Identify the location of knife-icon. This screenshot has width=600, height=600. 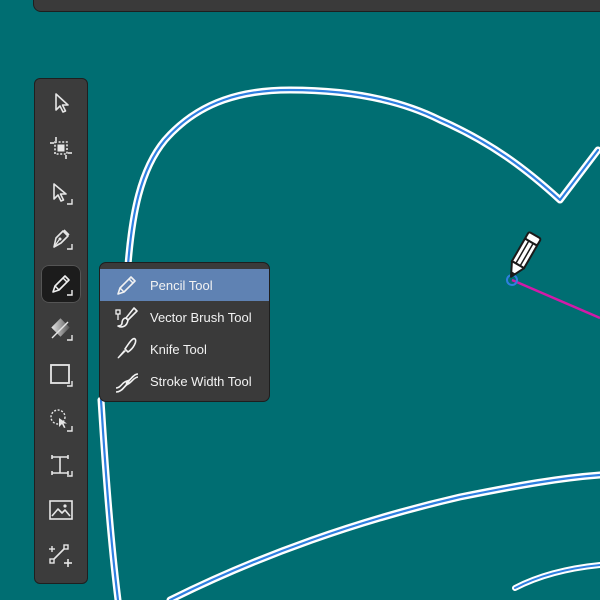
(127, 349).